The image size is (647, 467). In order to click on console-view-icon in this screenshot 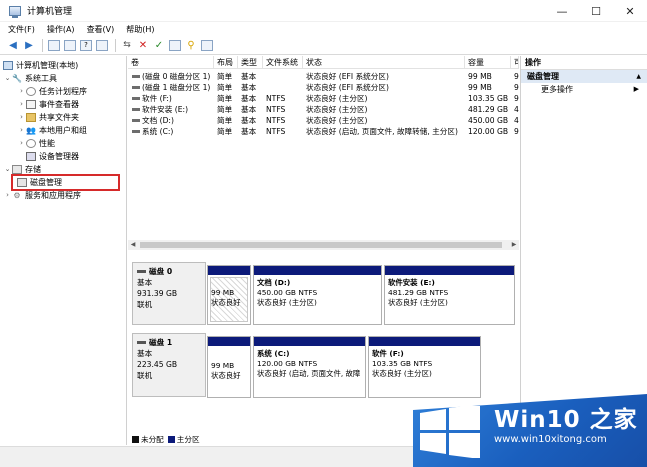, I will do `click(102, 45)`.